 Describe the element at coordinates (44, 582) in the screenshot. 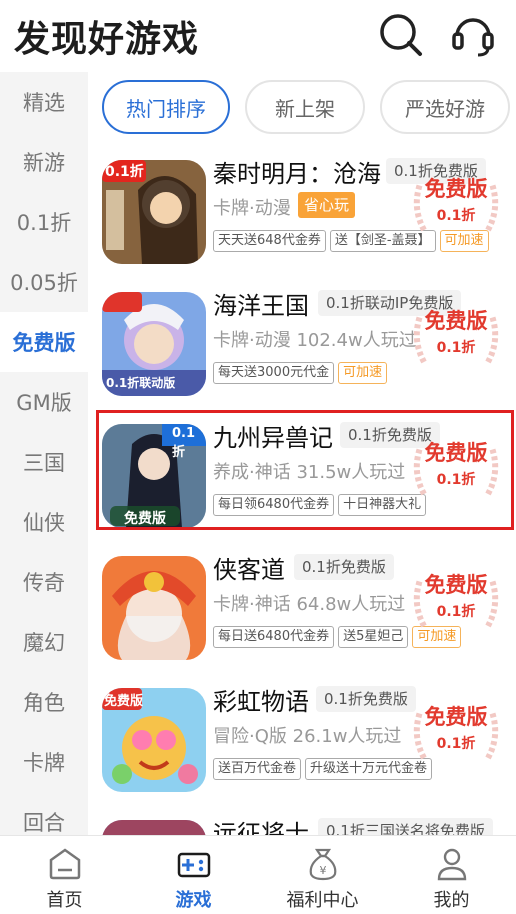

I see `sidebar-item-chuanqi: 传奇` at that location.